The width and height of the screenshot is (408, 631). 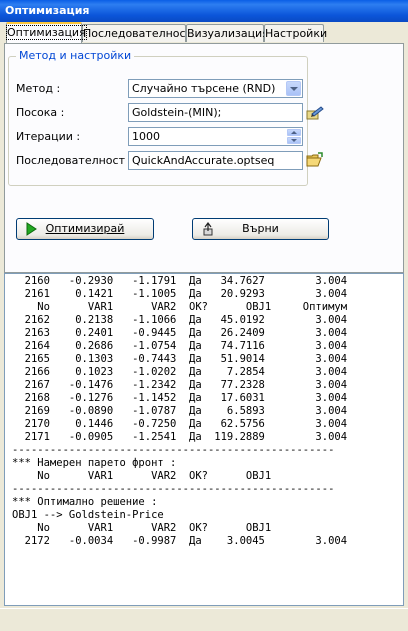 What do you see at coordinates (295, 33) in the screenshot?
I see `tab-settings: Настройки` at bounding box center [295, 33].